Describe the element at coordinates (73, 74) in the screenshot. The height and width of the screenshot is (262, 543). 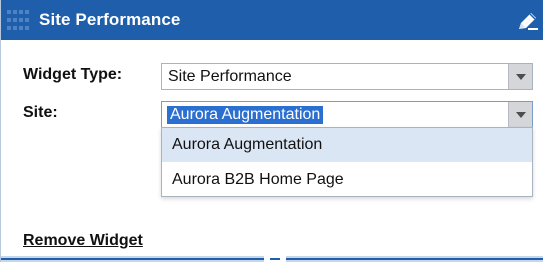
I see `widget-type-label: Widget Type:` at that location.